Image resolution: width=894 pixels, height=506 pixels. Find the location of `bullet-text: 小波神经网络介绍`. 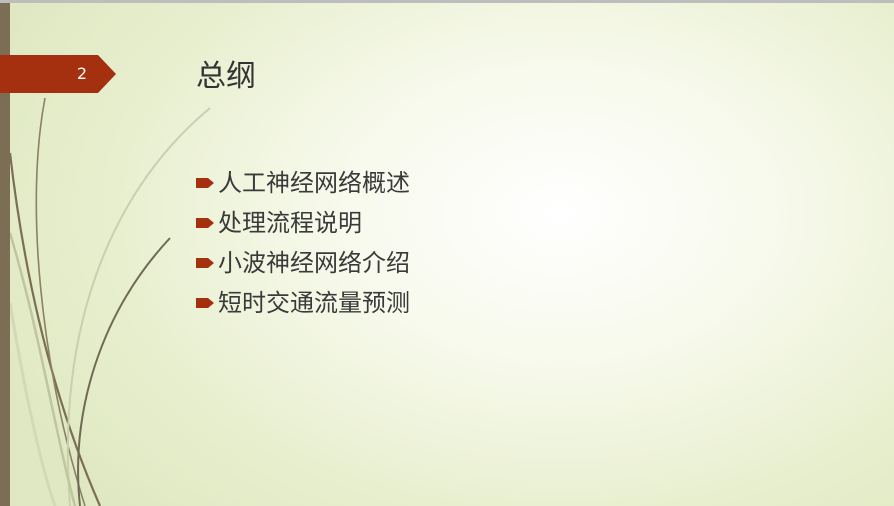

bullet-text: 小波神经网络介绍 is located at coordinates (314, 263).